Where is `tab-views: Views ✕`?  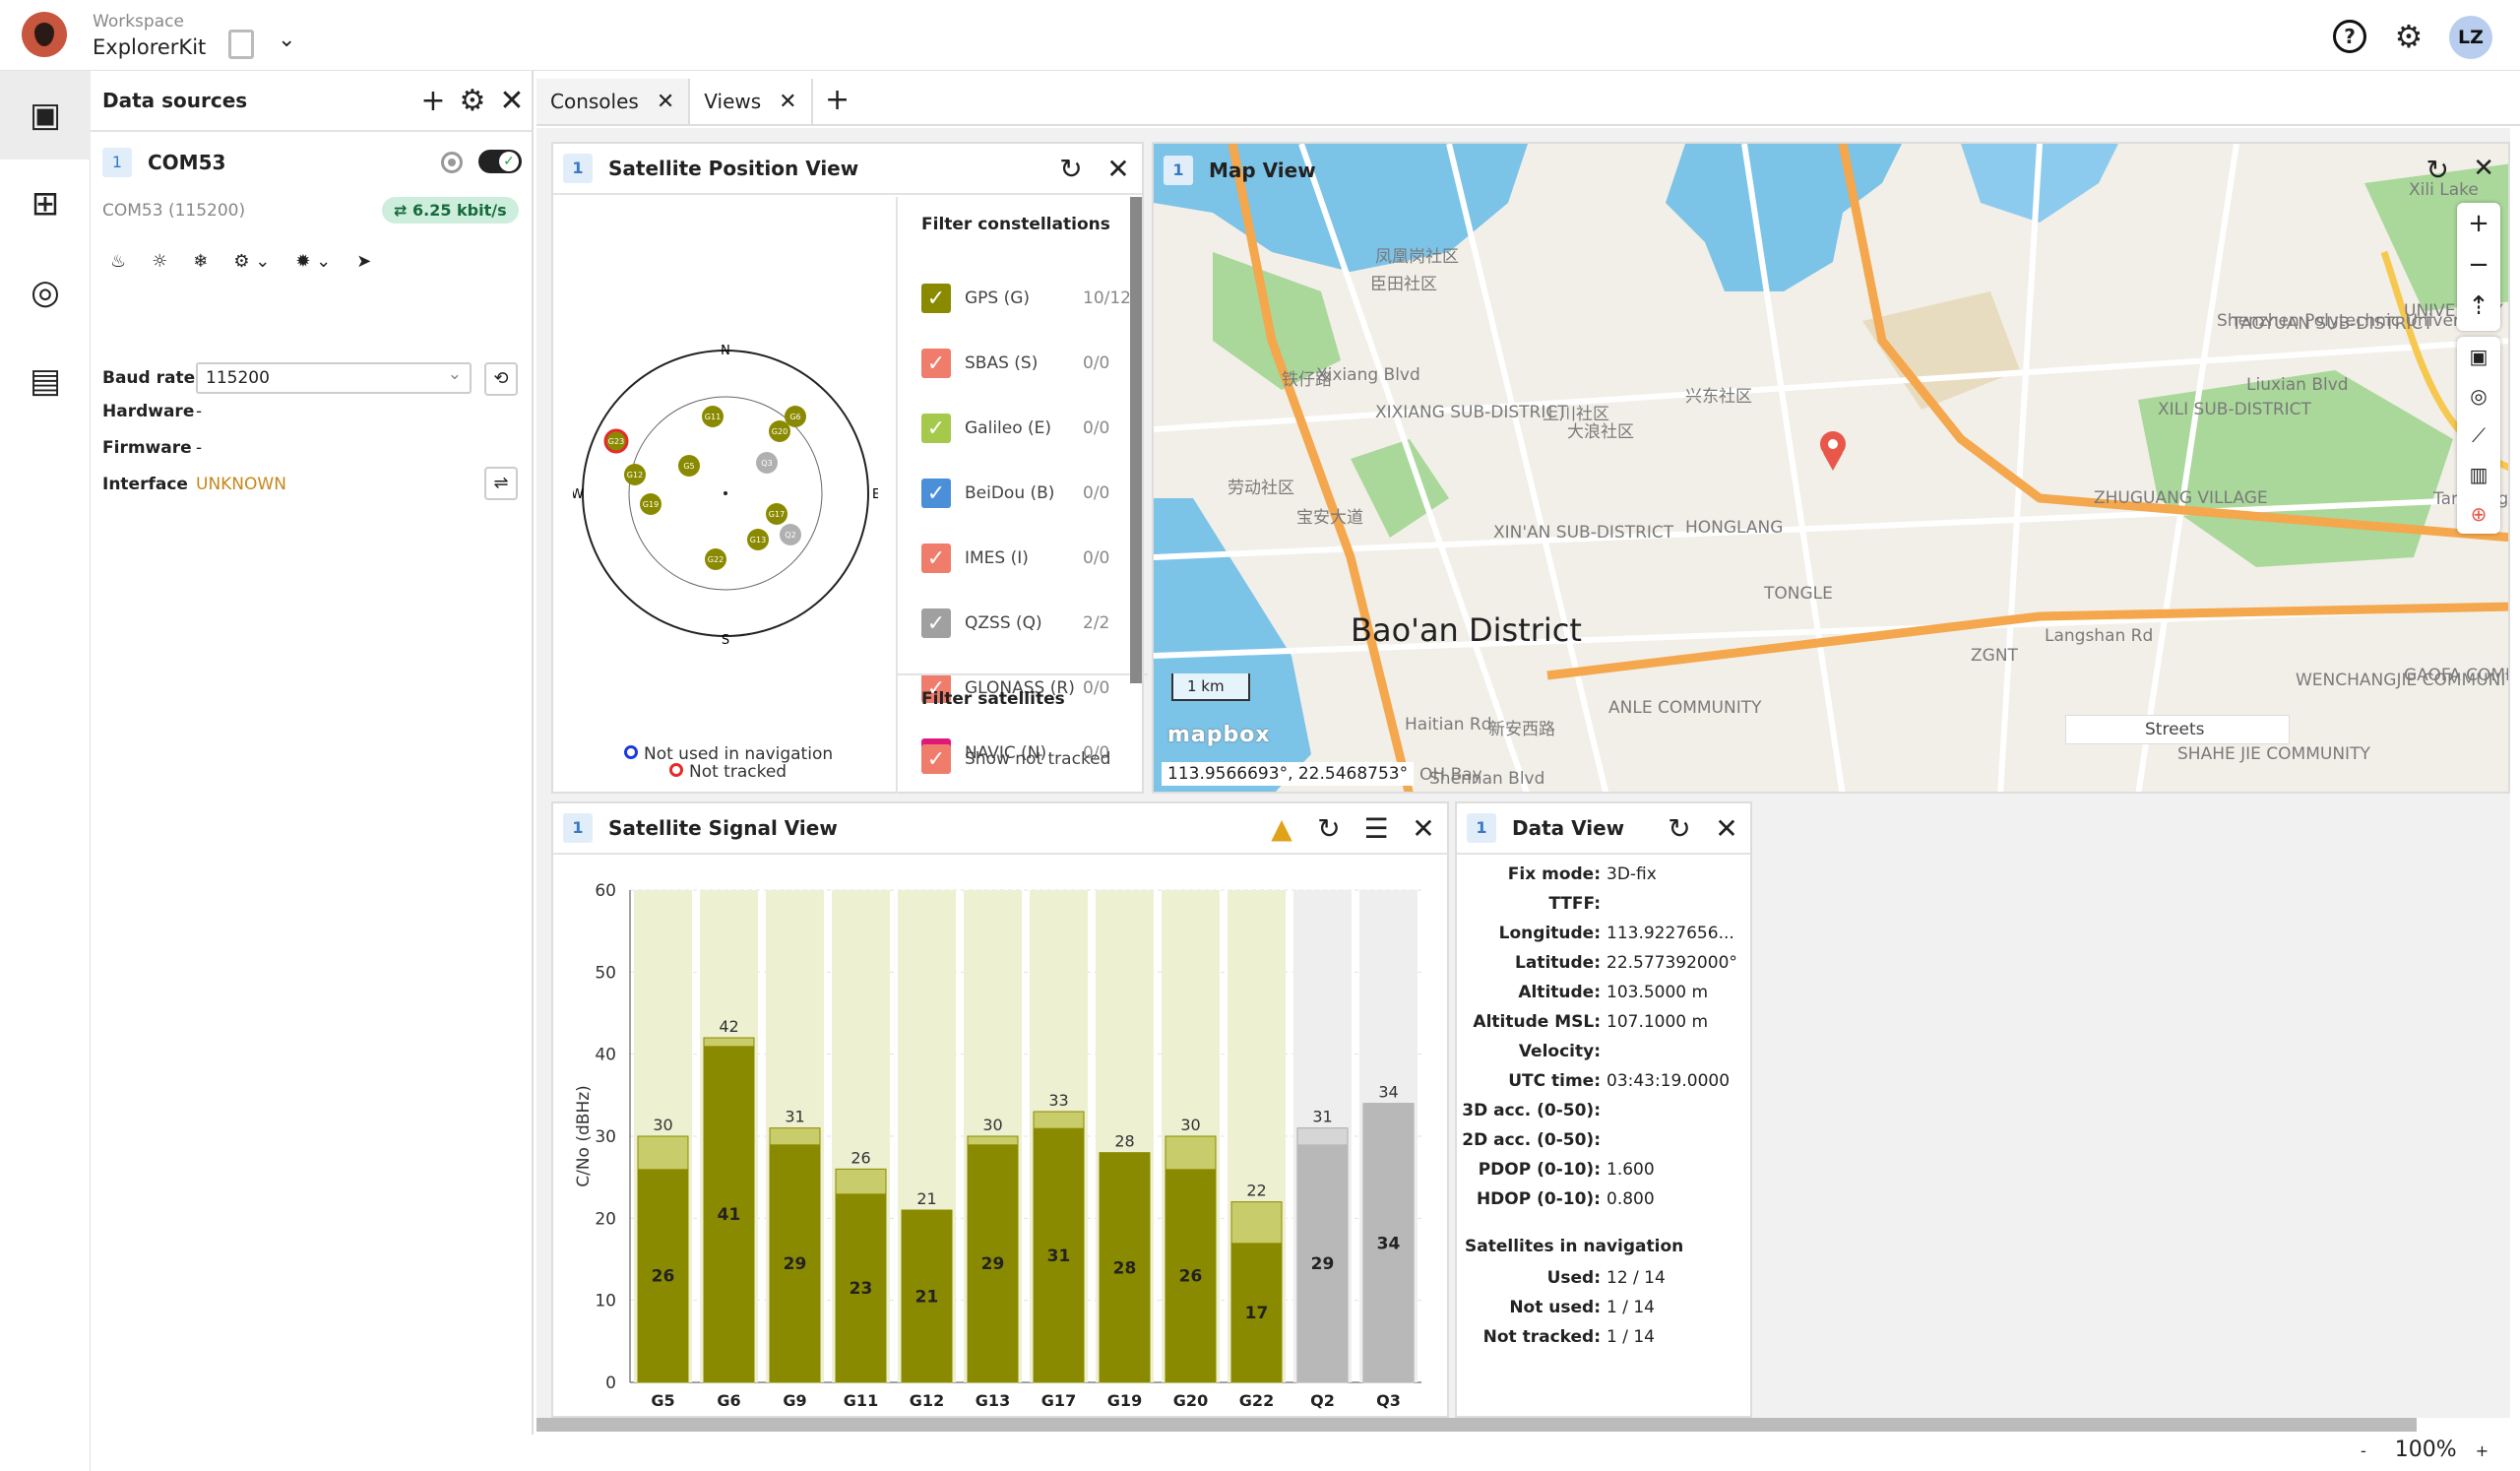
tab-views: Views ✕ is located at coordinates (751, 101).